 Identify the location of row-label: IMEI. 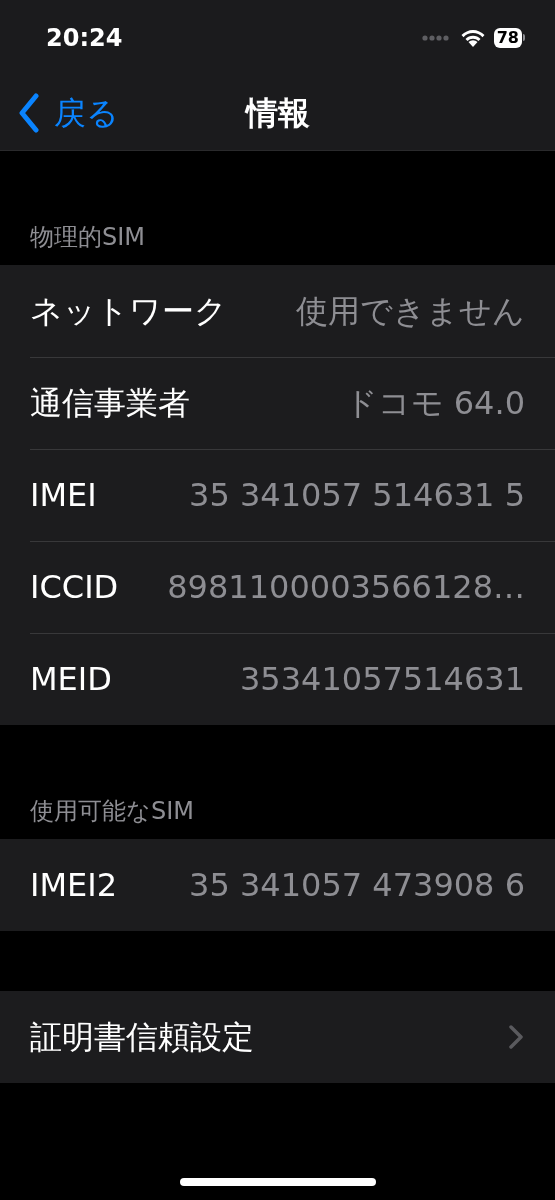
(63, 495).